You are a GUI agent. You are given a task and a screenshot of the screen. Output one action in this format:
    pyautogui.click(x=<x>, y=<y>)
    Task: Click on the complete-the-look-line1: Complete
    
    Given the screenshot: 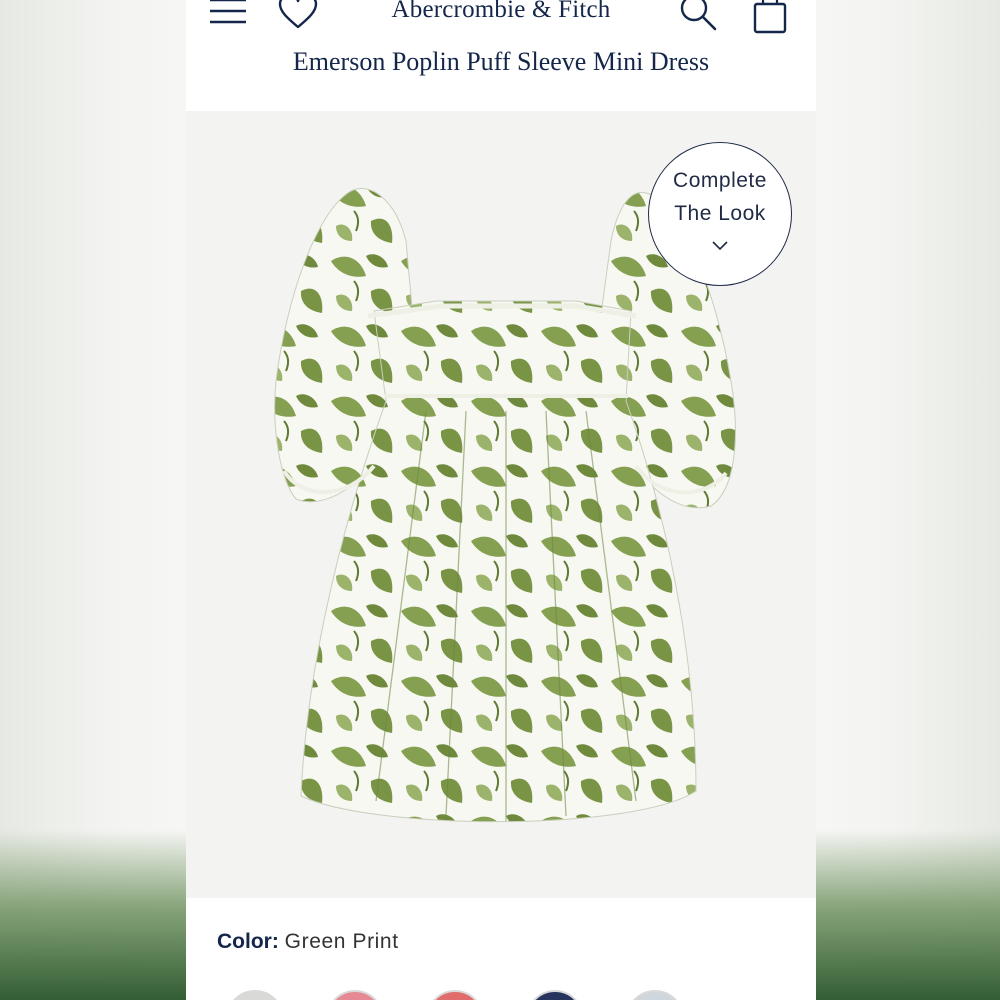 What is the action you would take?
    pyautogui.click(x=720, y=180)
    